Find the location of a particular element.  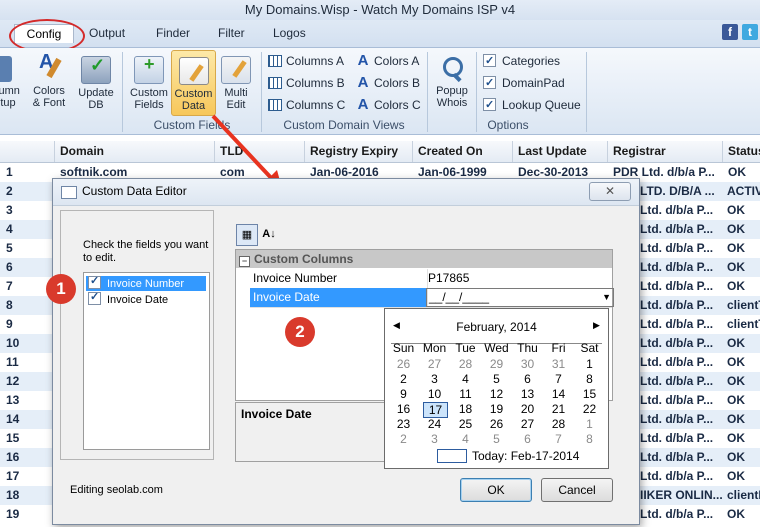

column-header-last-update: Last Update is located at coordinates (552, 151).